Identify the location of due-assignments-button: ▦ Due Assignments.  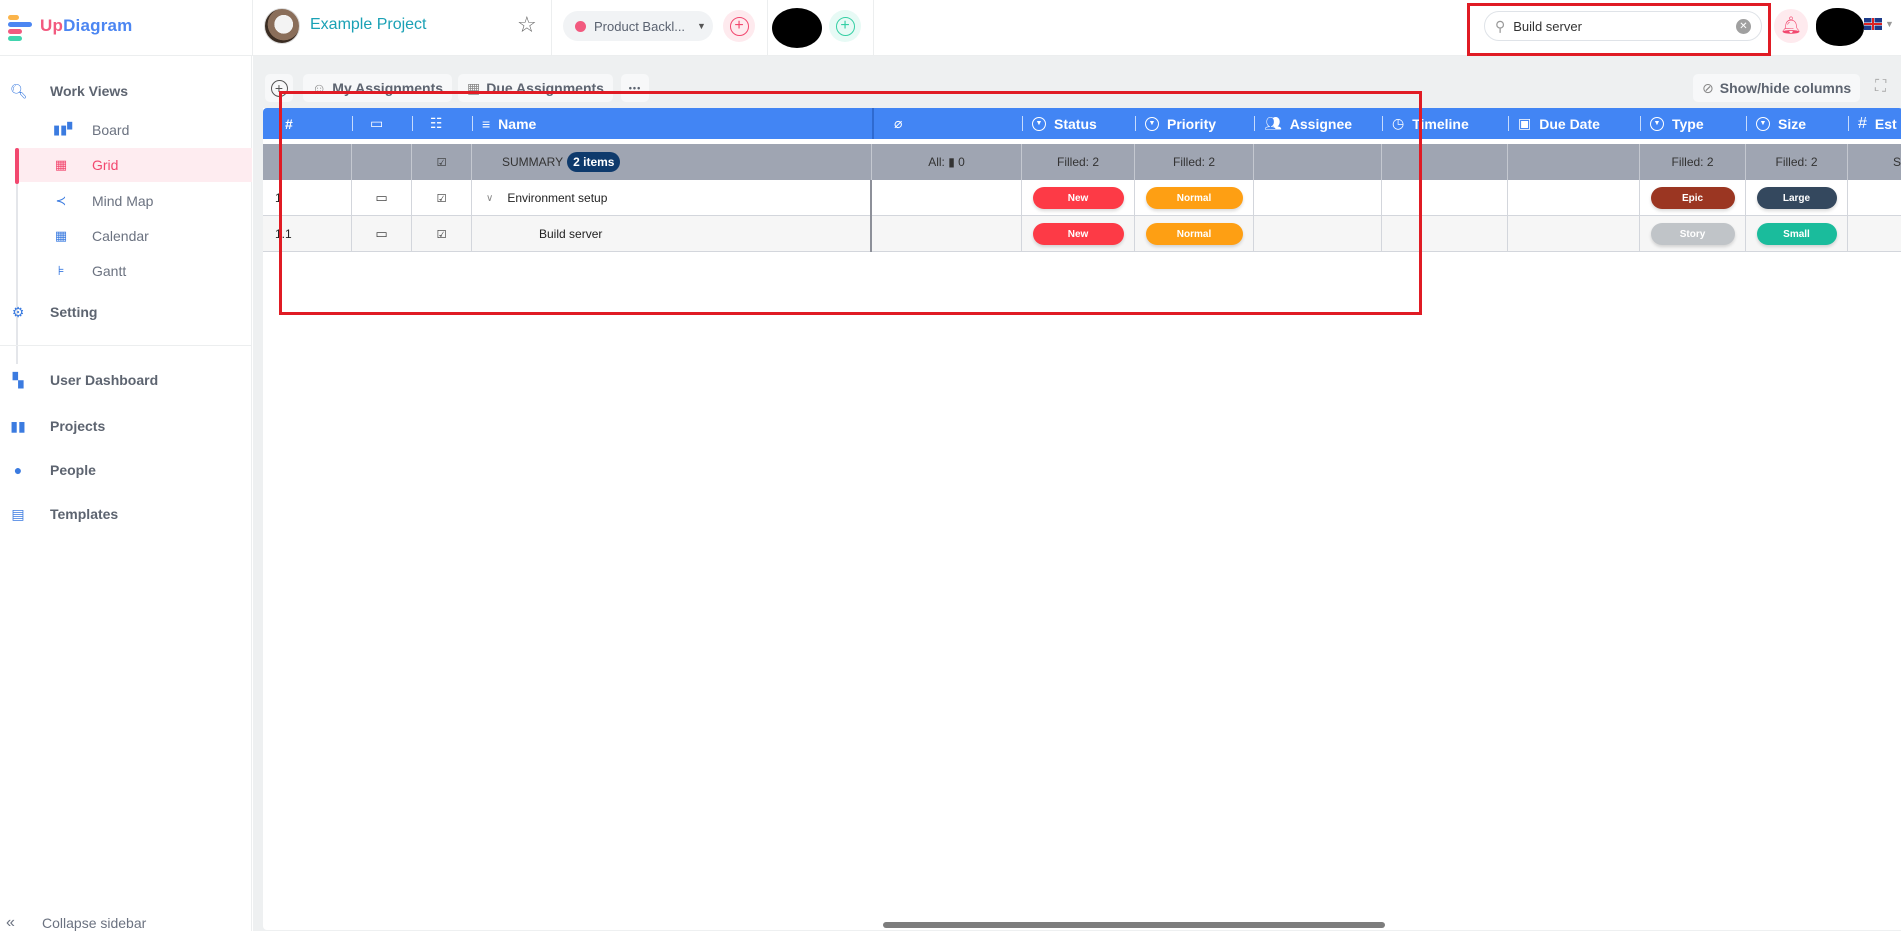
(535, 88).